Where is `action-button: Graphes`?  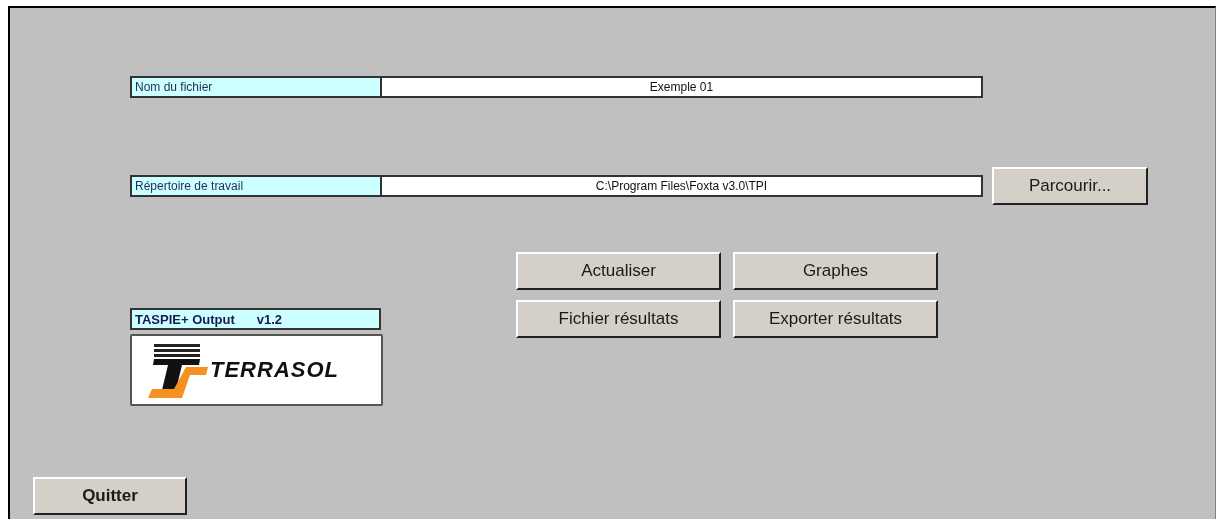 action-button: Graphes is located at coordinates (835, 271).